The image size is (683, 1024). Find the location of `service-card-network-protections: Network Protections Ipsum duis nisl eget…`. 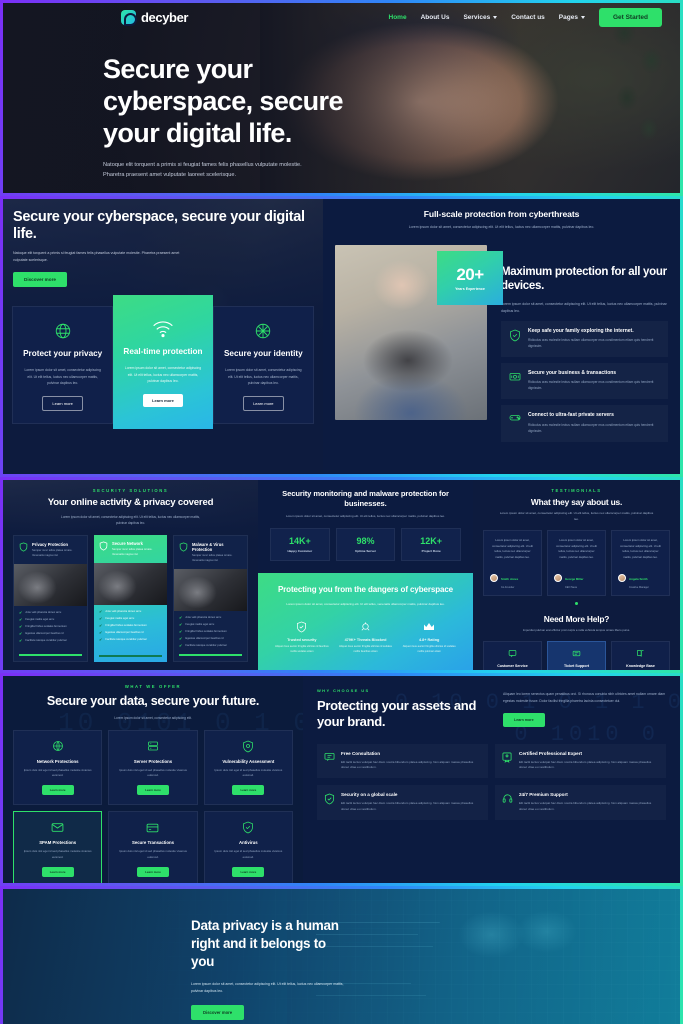

service-card-network-protections: Network Protections Ipsum duis nisl eget… is located at coordinates (58, 767).